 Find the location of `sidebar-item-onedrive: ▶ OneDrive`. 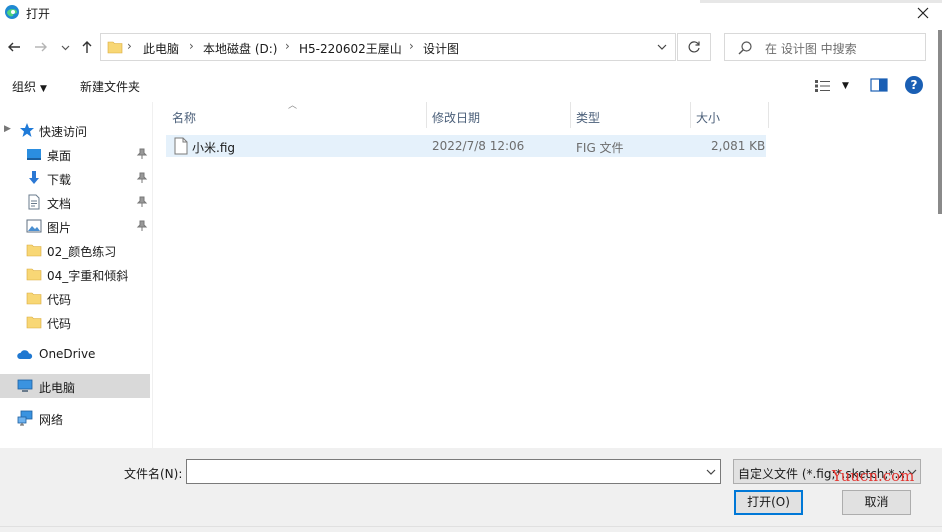

sidebar-item-onedrive: ▶ OneDrive is located at coordinates (75, 354).